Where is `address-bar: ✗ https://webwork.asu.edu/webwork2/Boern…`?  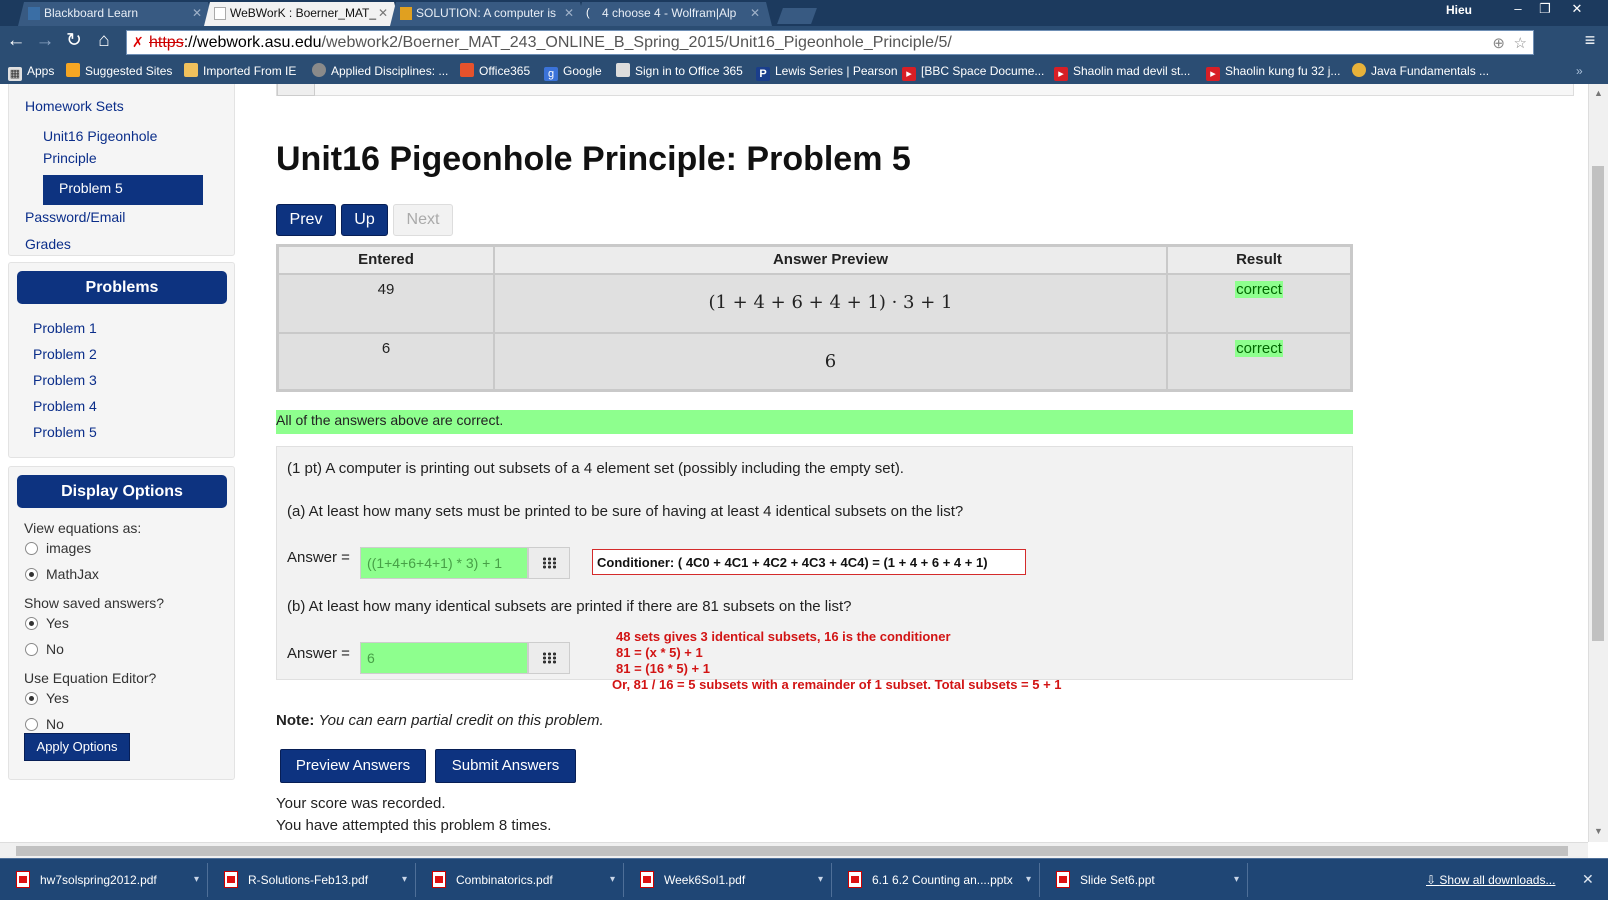 address-bar: ✗ https://webwork.asu.edu/webwork2/Boern… is located at coordinates (830, 42).